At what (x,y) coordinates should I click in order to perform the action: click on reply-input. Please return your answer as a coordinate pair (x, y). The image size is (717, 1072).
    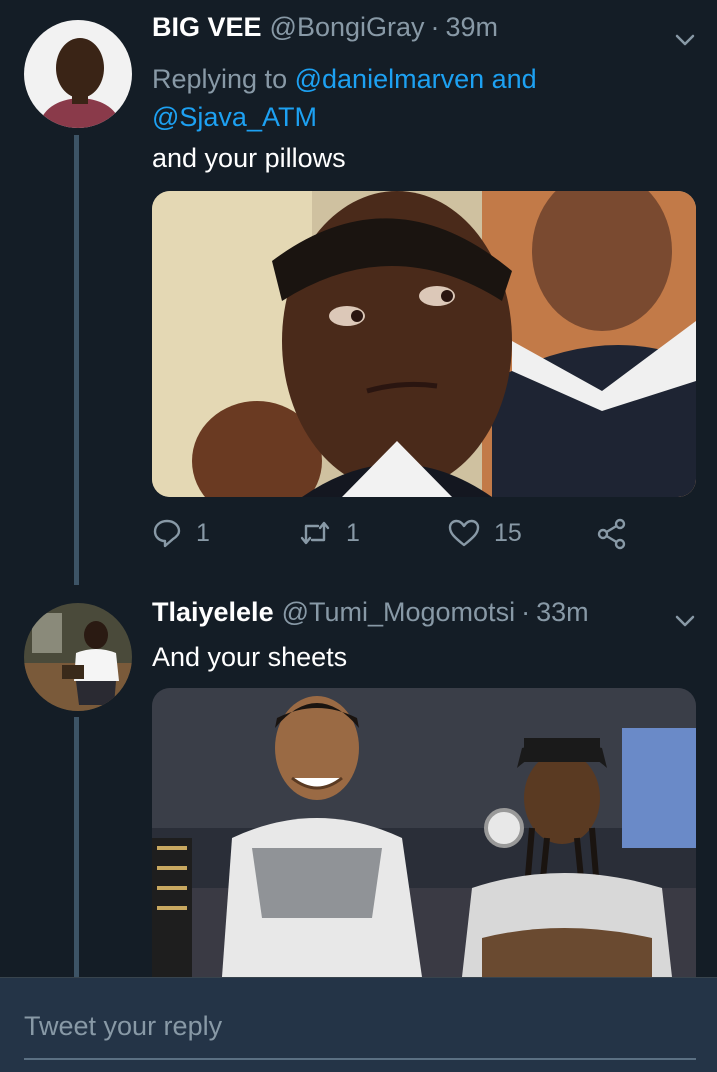
    Looking at the image, I should click on (360, 1030).